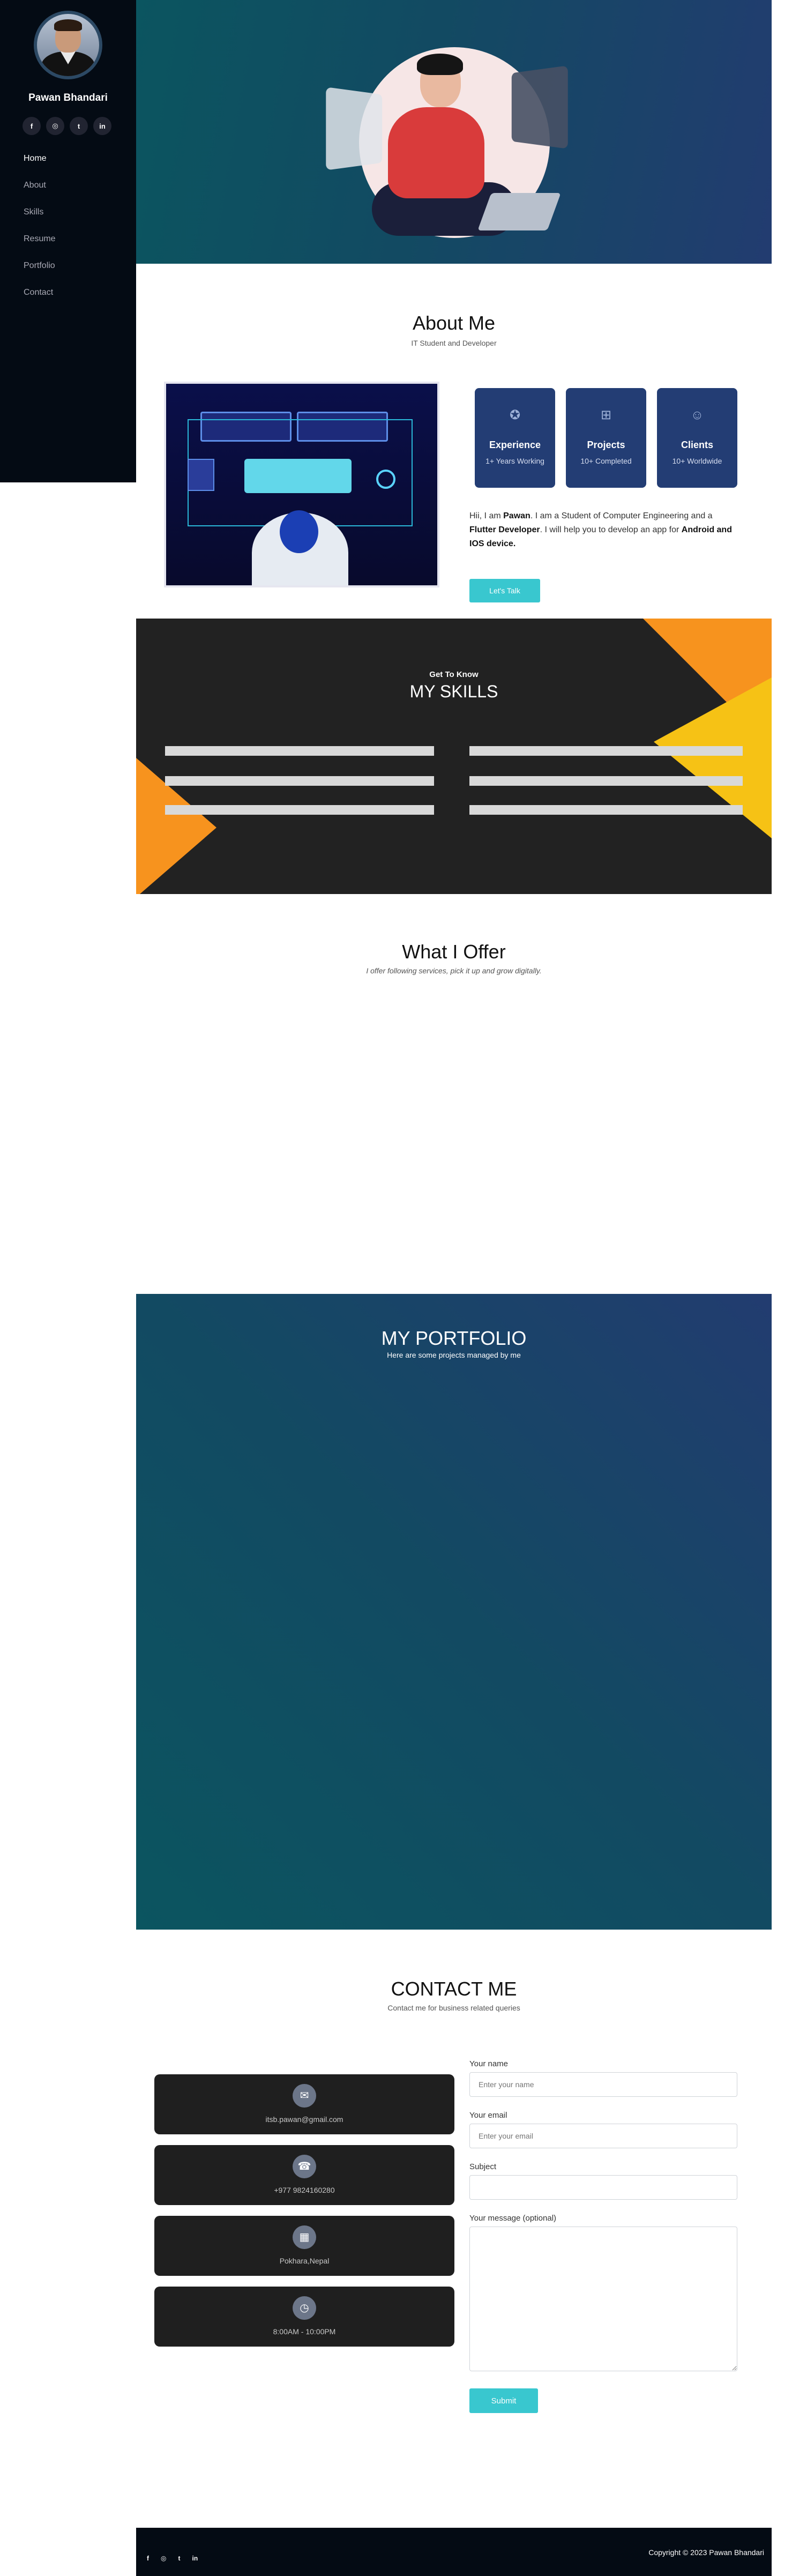  I want to click on nav-skills: Skills, so click(40, 220).